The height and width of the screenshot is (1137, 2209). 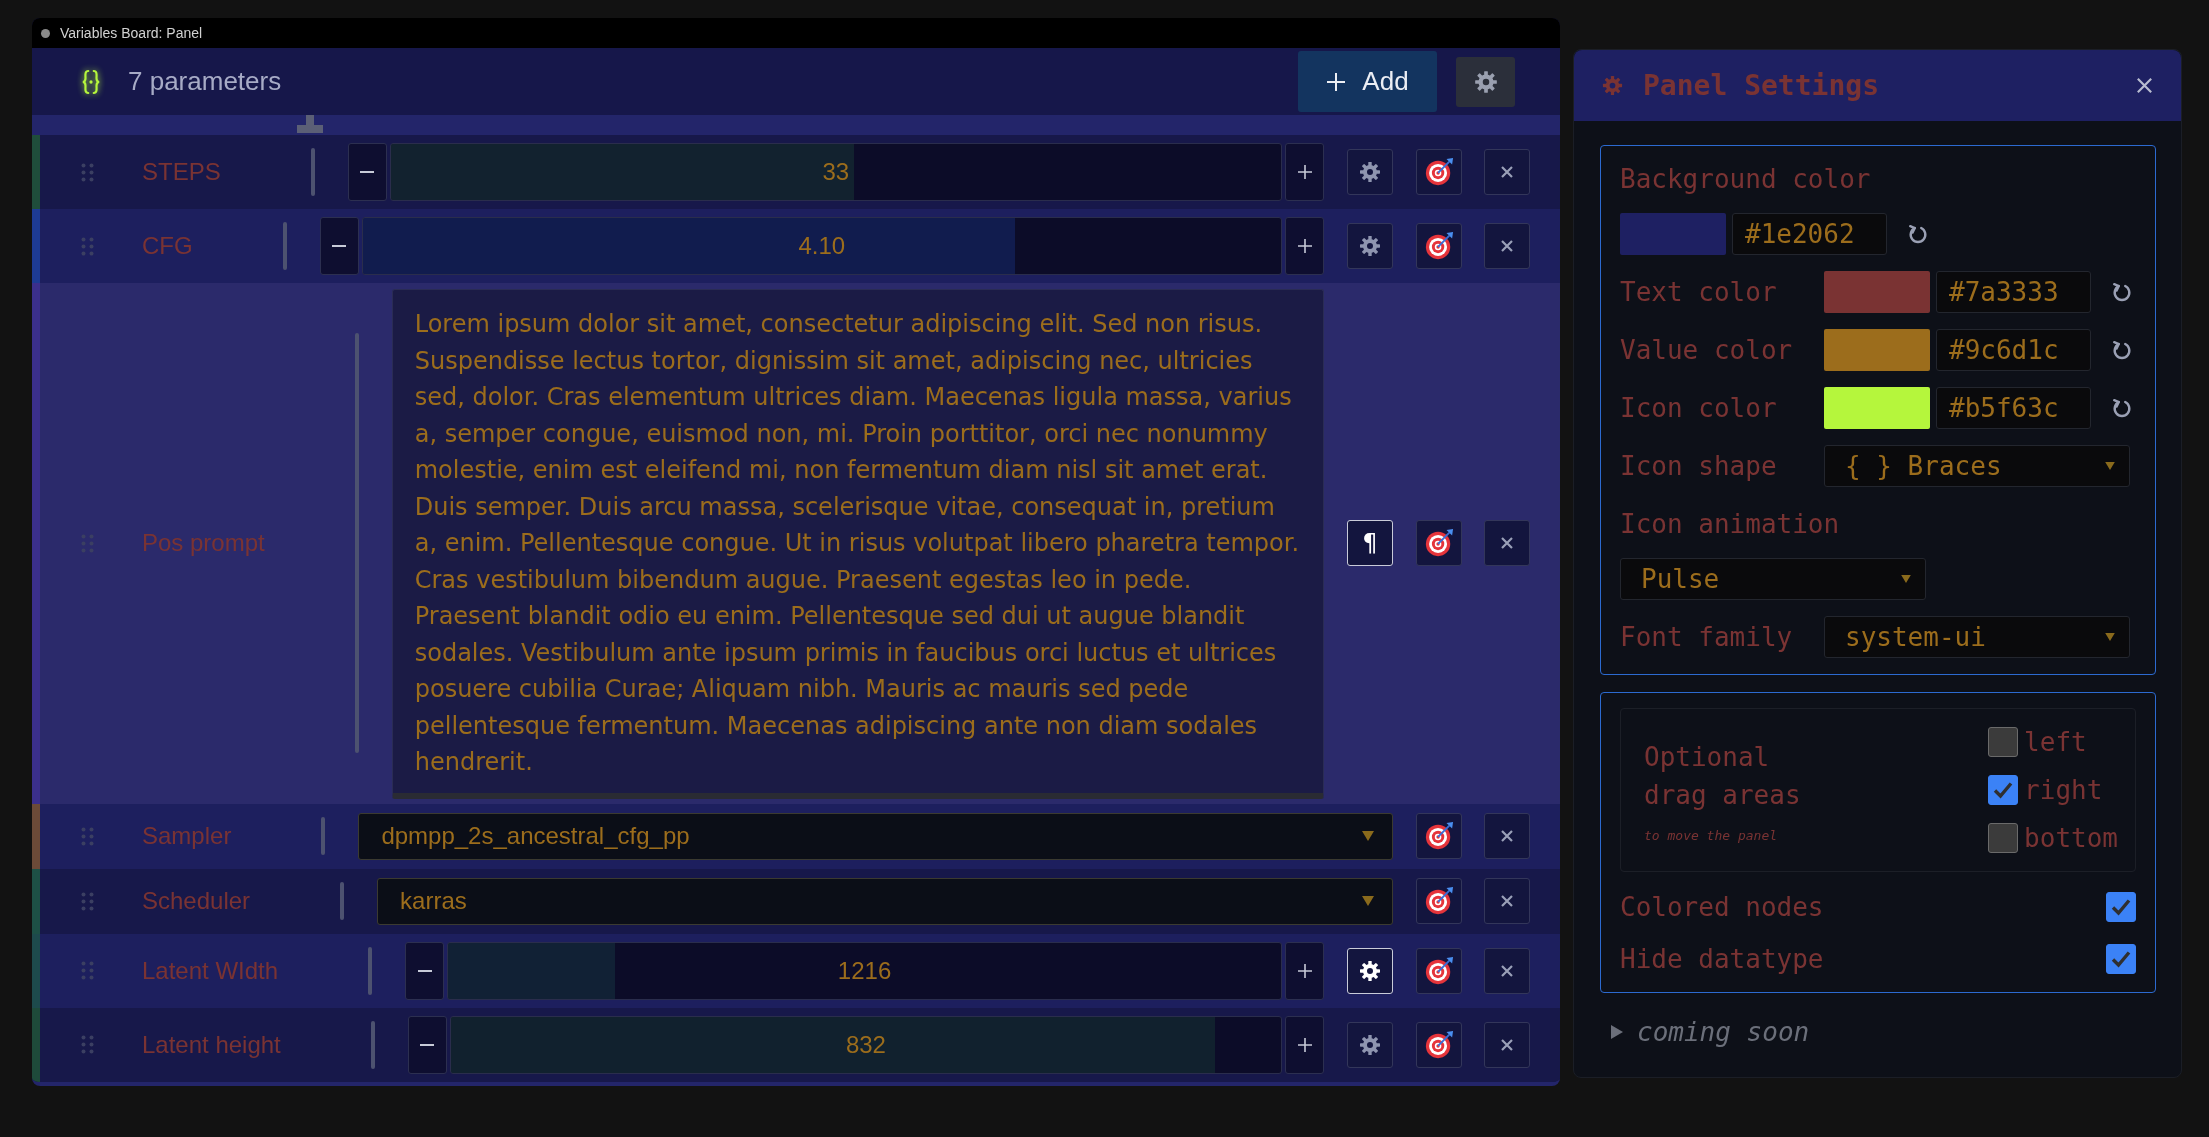 What do you see at coordinates (2013, 292) in the screenshot?
I see `hex-input: #7a3333` at bounding box center [2013, 292].